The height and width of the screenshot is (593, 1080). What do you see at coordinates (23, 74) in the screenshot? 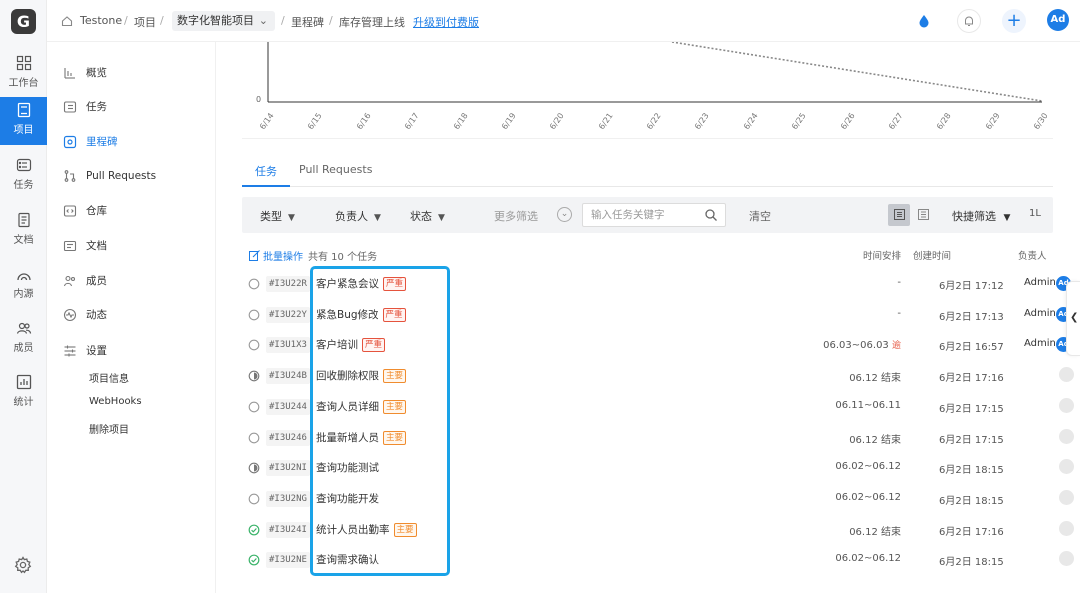
I see `rail-item-workbench: 工作台` at bounding box center [23, 74].